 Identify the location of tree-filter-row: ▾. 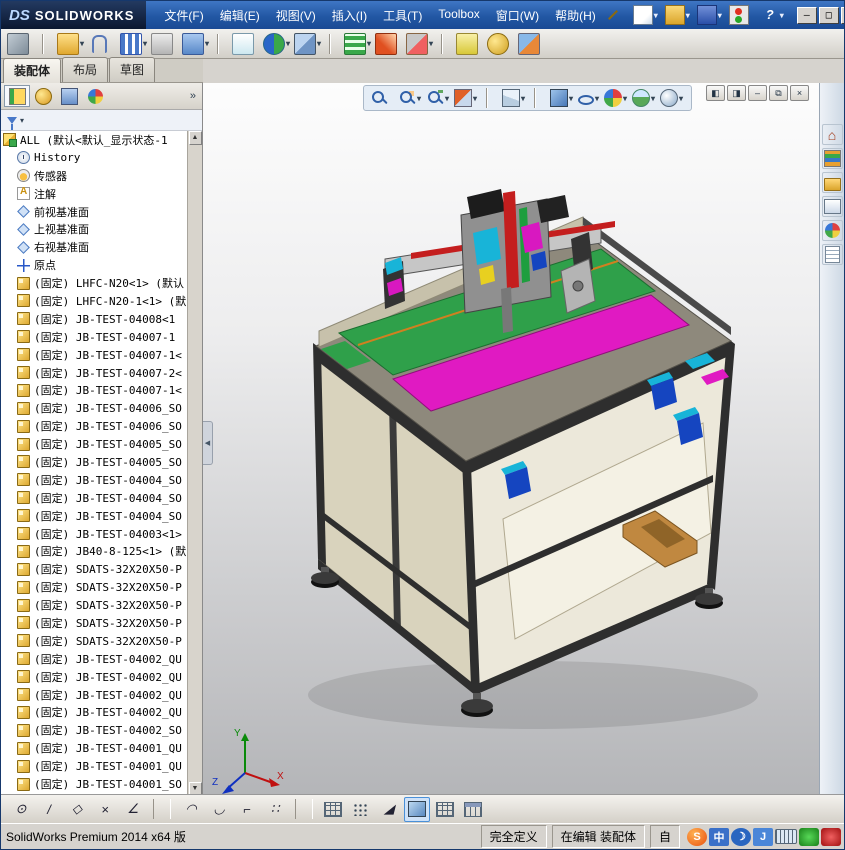
(101, 120).